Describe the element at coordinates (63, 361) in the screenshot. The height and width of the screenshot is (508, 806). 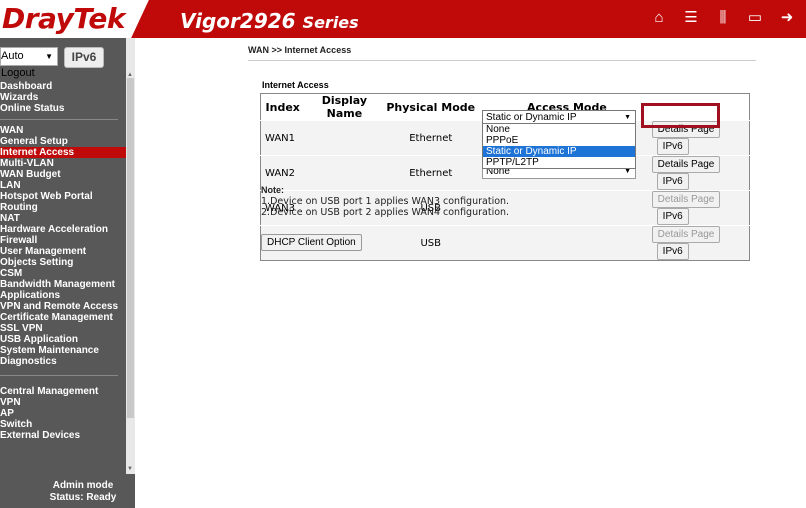
I see `sidebar-item-diagnostics: Diagnostics` at that location.